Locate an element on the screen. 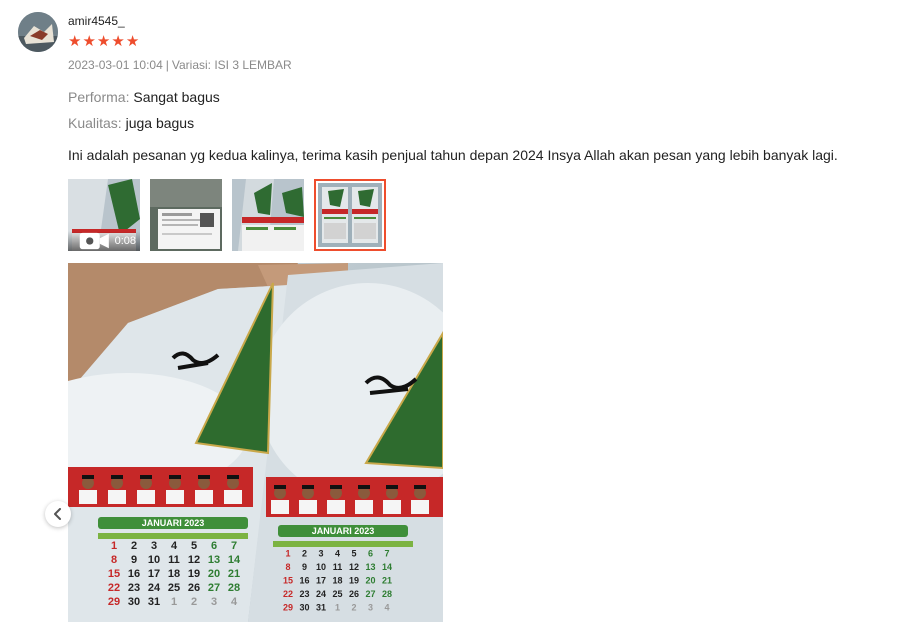 This screenshot has width=912, height=622. performance-label: Performa: is located at coordinates (99, 97).